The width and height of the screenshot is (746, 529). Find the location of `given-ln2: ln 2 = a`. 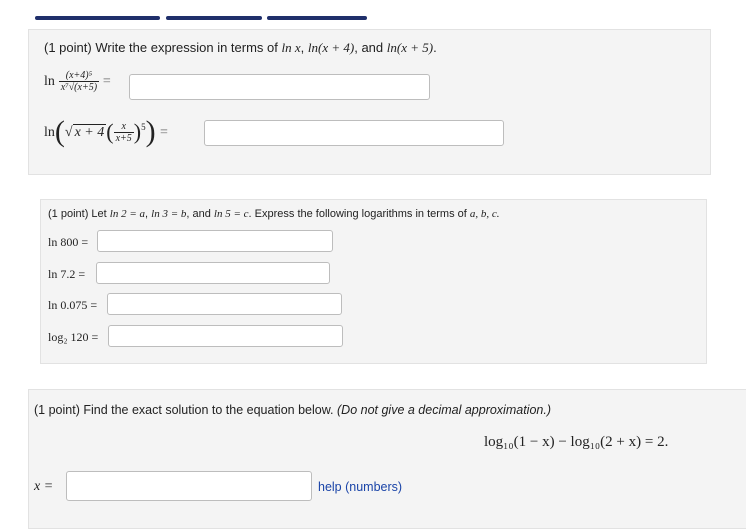

given-ln2: ln 2 = a is located at coordinates (127, 214).